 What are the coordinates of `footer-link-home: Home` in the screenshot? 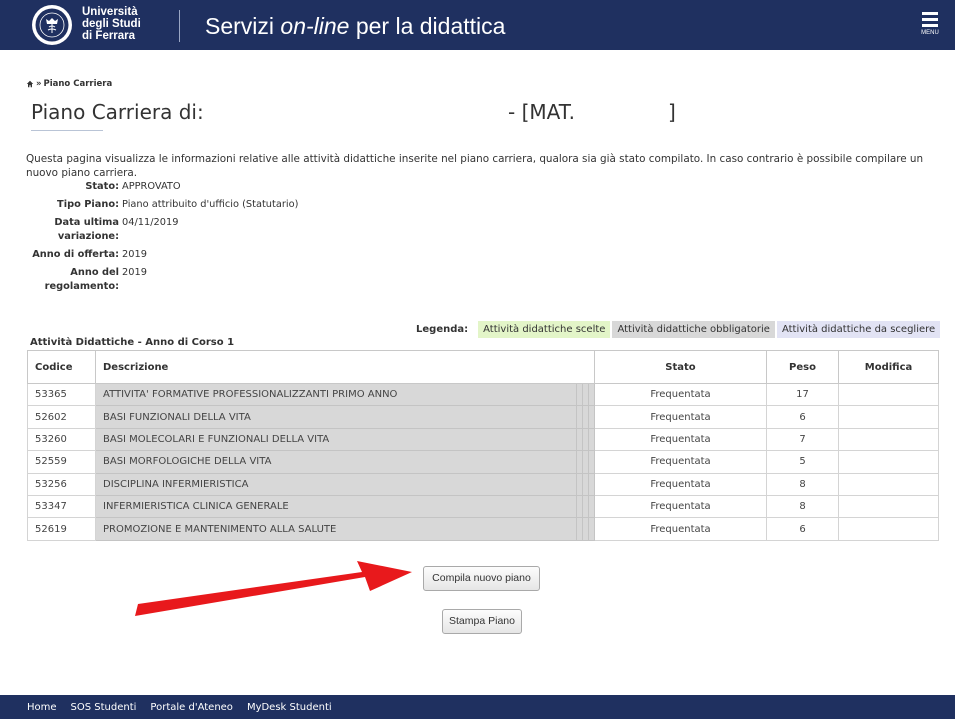 It's located at (42, 707).